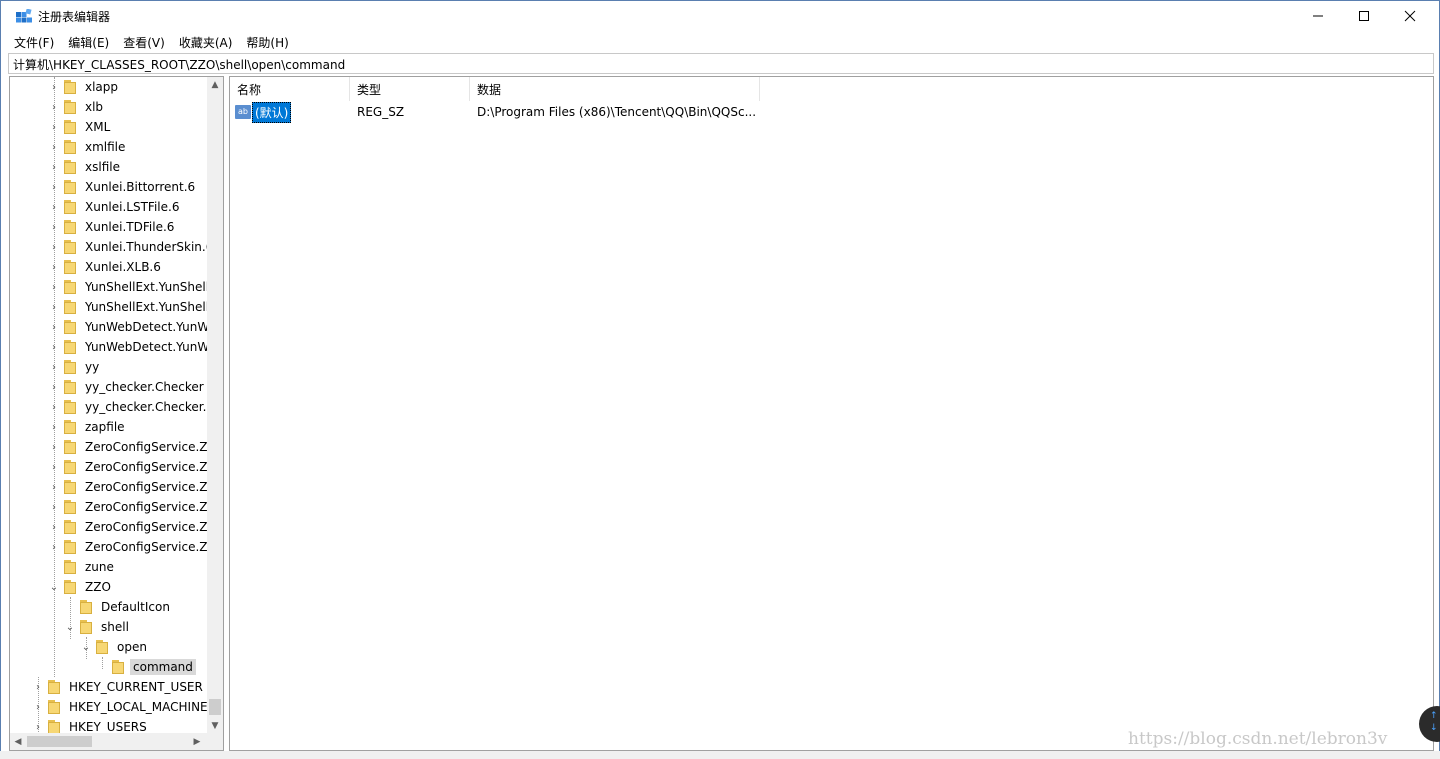  Describe the element at coordinates (81, 587) in the screenshot. I see `tree-item: ⌄ ZZO` at that location.